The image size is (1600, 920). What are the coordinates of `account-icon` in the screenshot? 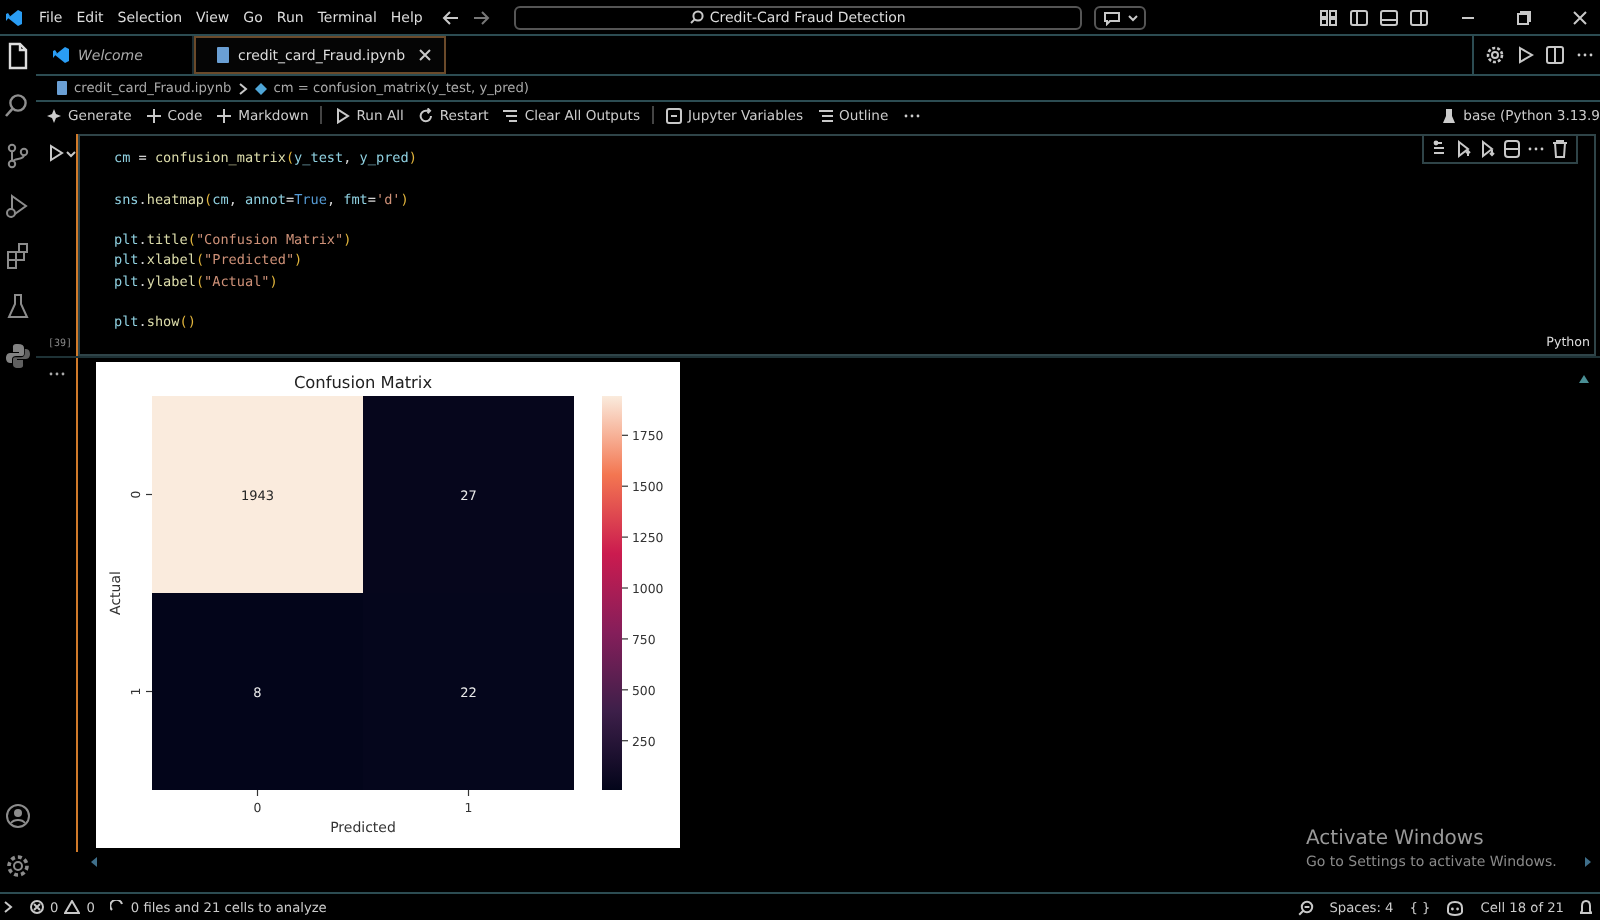 It's located at (18, 816).